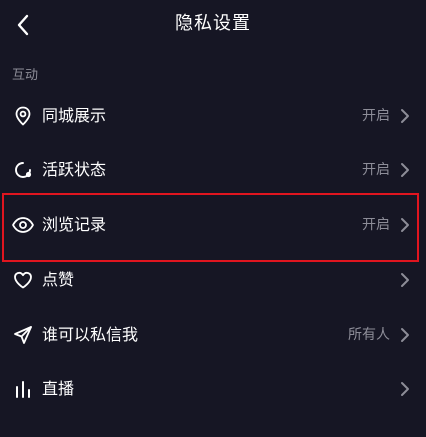  Describe the element at coordinates (25, 75) in the screenshot. I see `section-label: 互动` at that location.